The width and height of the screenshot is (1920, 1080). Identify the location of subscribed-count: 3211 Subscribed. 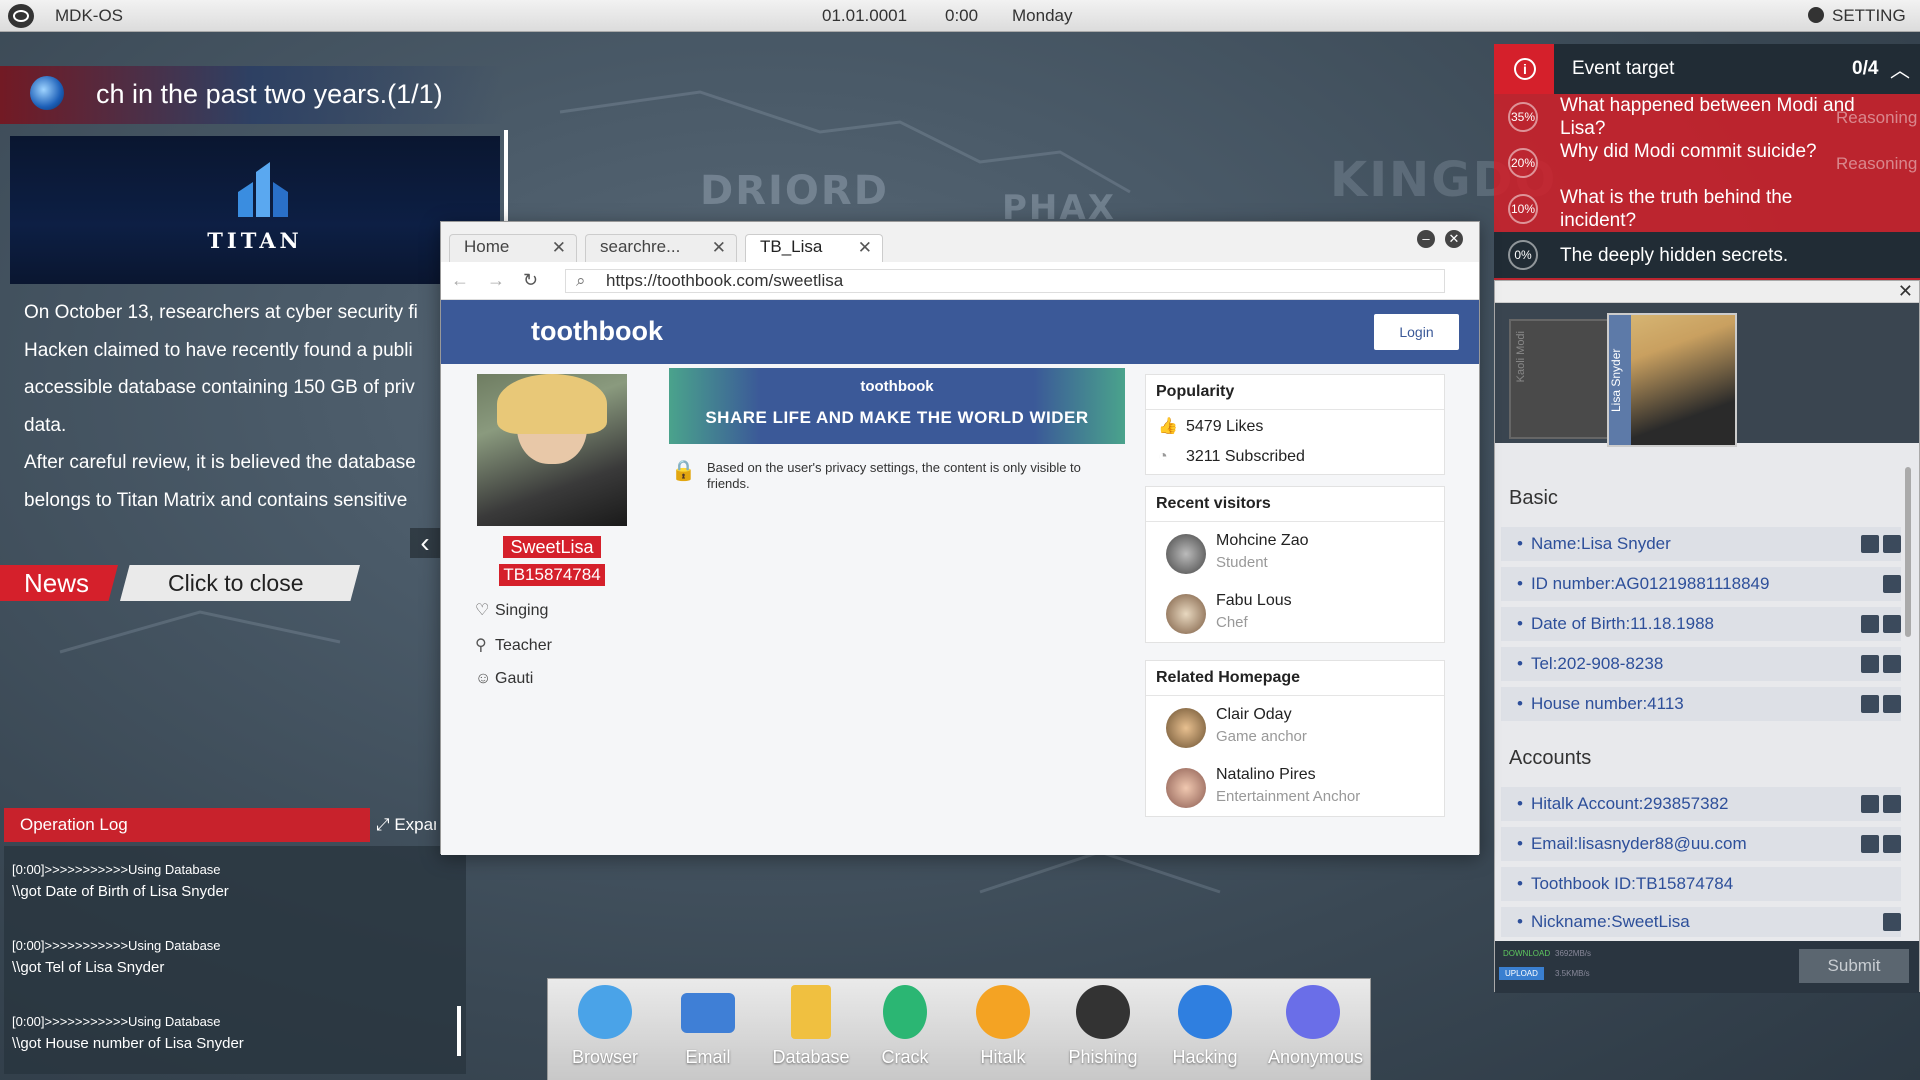
(1245, 456).